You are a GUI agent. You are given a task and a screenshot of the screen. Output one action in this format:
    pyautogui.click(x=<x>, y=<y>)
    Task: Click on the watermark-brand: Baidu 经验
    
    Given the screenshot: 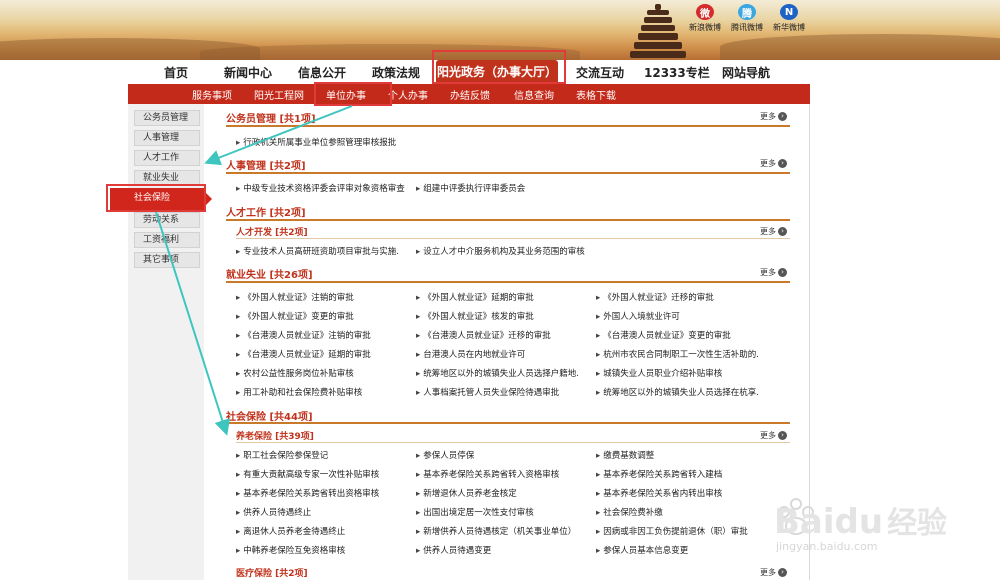 What is the action you would take?
    pyautogui.click(x=861, y=522)
    